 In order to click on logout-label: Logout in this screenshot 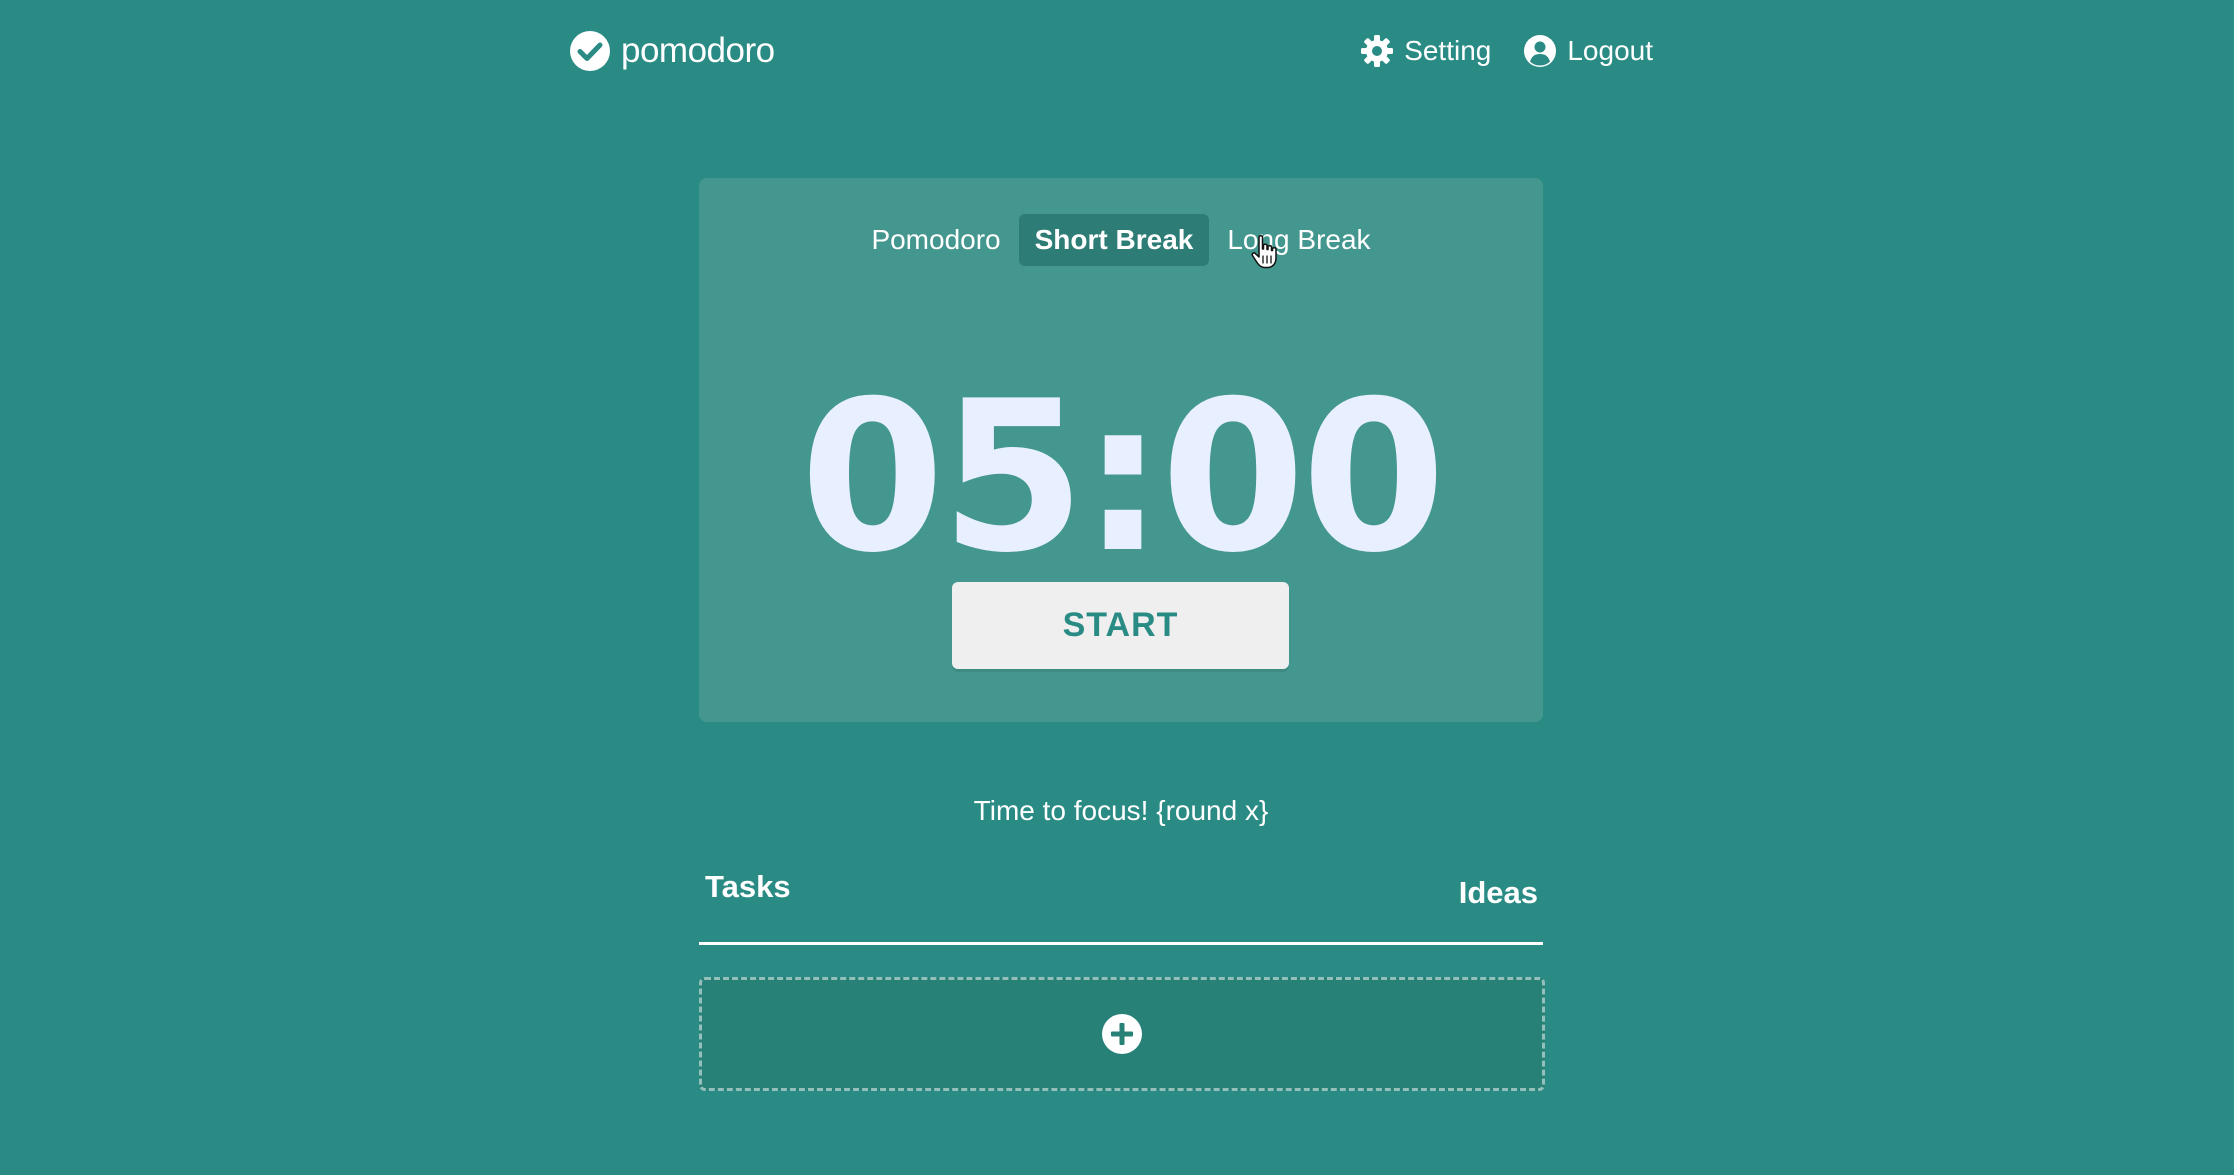, I will do `click(1610, 50)`.